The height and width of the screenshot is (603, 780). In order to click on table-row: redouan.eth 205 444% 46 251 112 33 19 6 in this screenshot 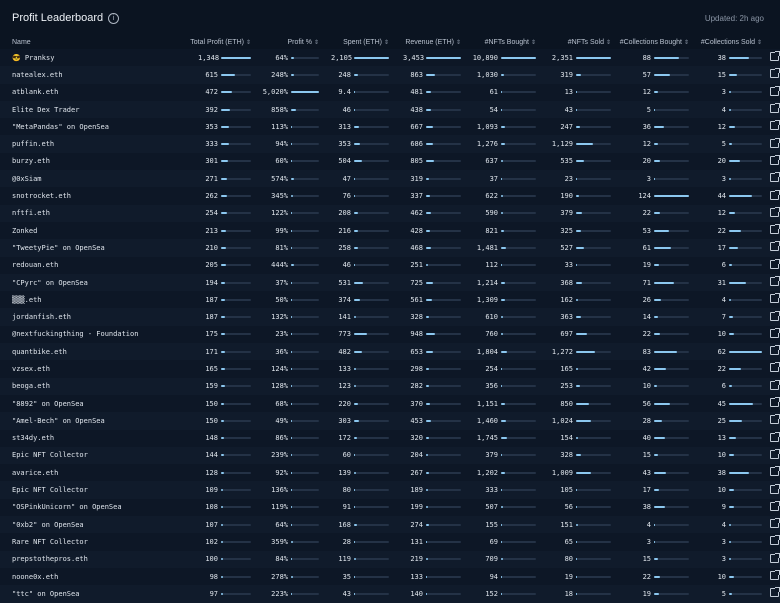, I will do `click(390, 265)`.